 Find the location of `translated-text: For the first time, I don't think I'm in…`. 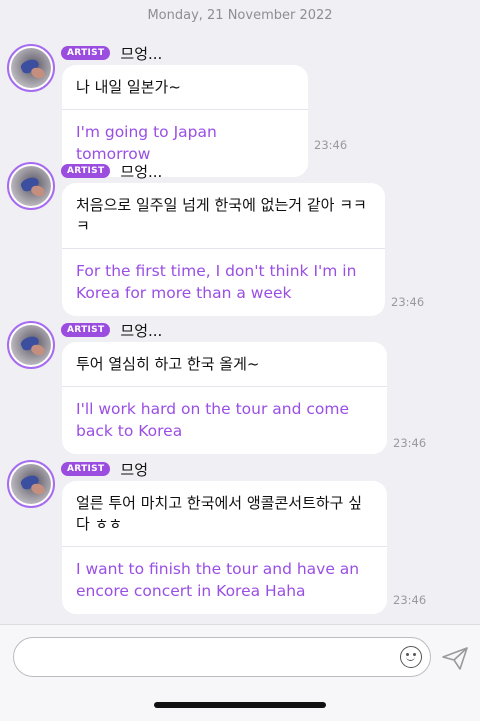

translated-text: For the first time, I don't think I'm in… is located at coordinates (216, 282).